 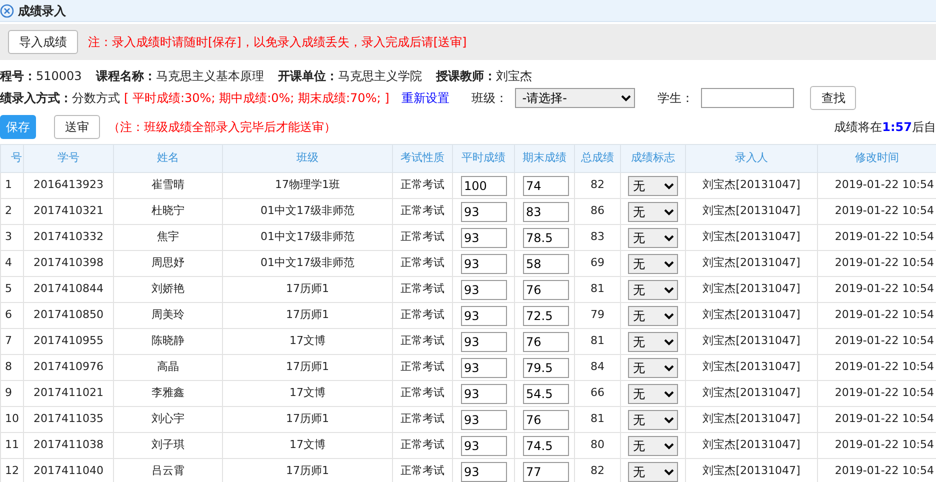 What do you see at coordinates (425, 98) in the screenshot?
I see `reset-link: 重新设置` at bounding box center [425, 98].